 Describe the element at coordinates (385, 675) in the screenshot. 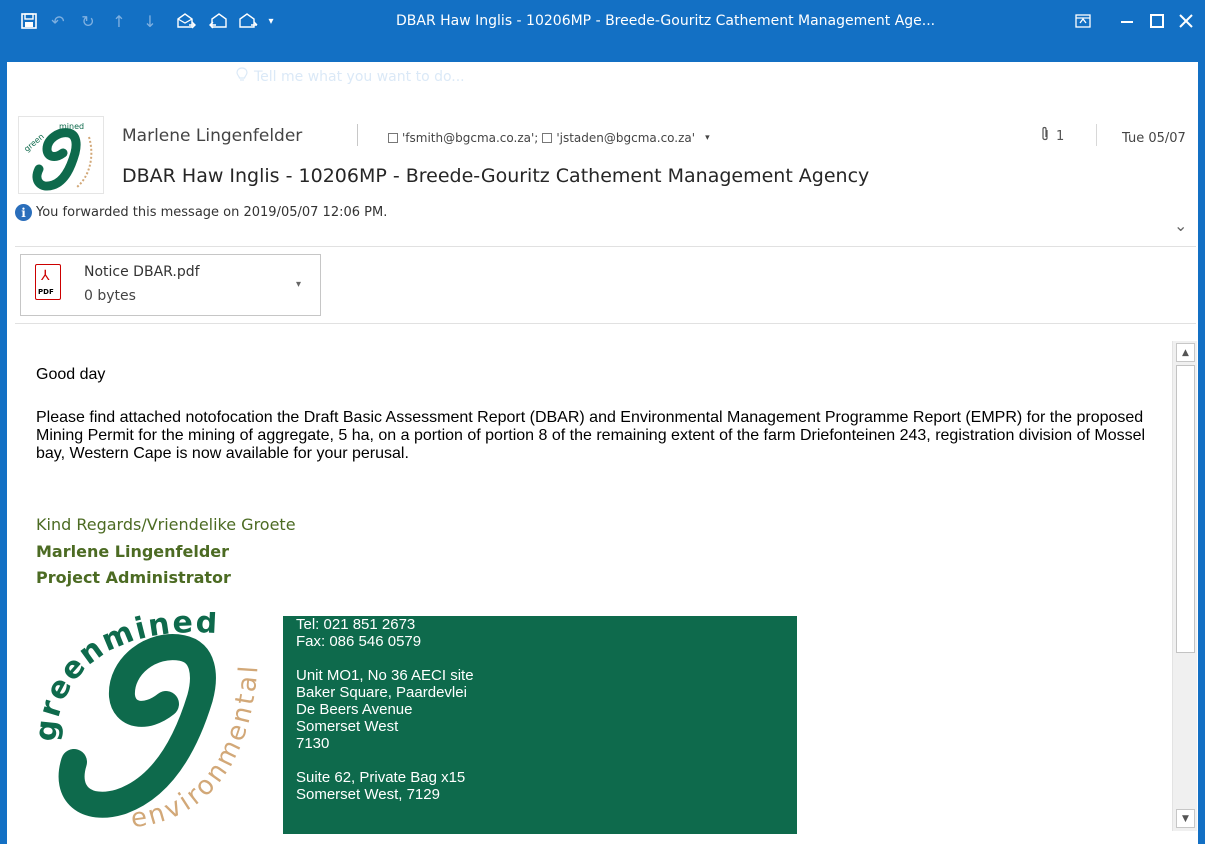

I see `contact-address-line: Unit MO1, No 36 AECI site` at that location.